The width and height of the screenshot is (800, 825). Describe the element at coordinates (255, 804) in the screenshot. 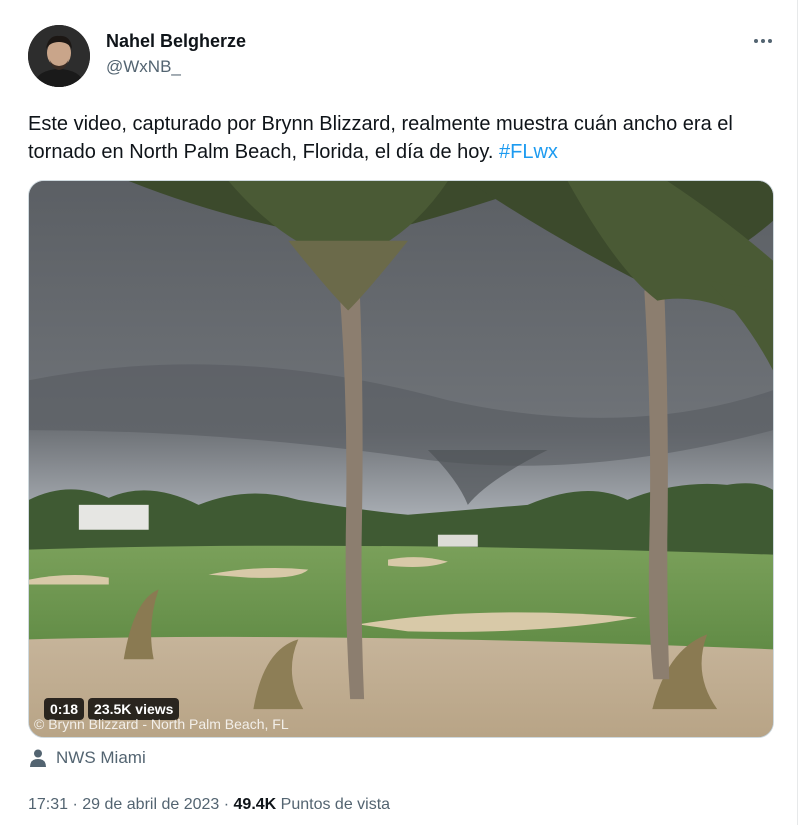

I see `views-count: 49.4K` at that location.